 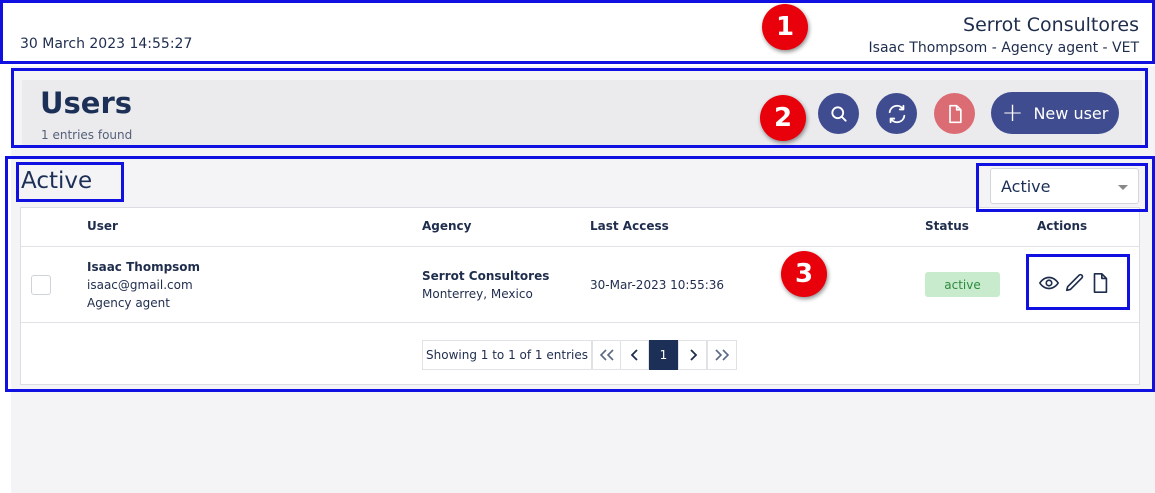 I want to click on annotation-badge-2: 2, so click(x=783, y=118).